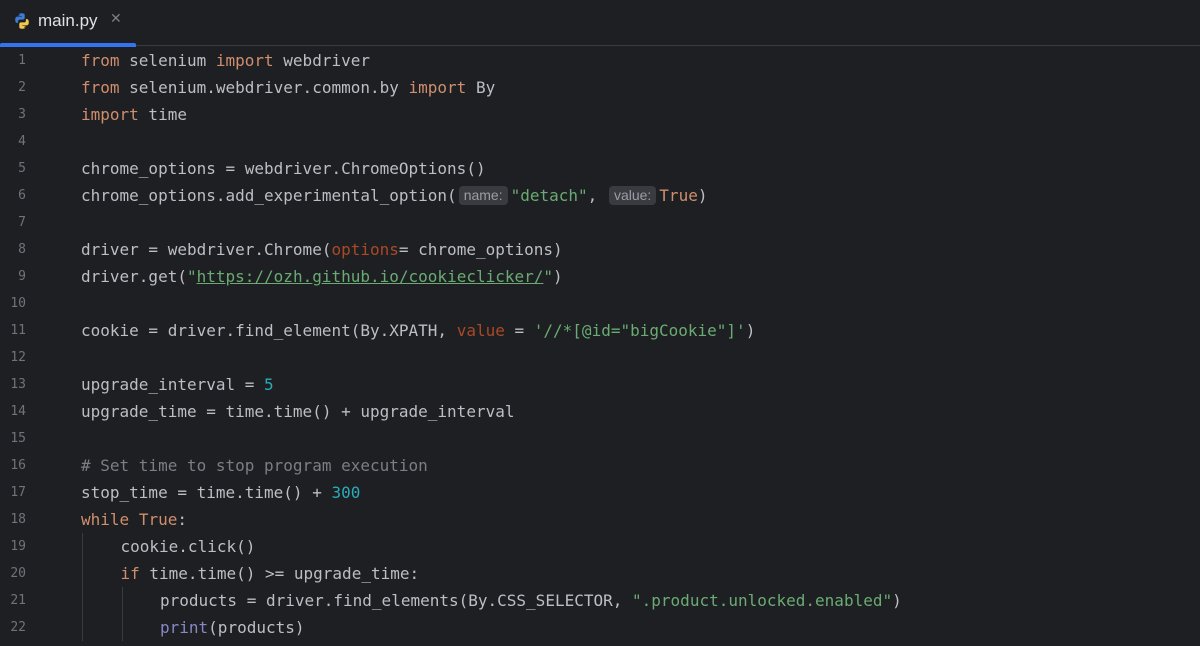 This screenshot has width=1200, height=646. Describe the element at coordinates (600, 519) in the screenshot. I see `code-line: 18 while True:` at that location.